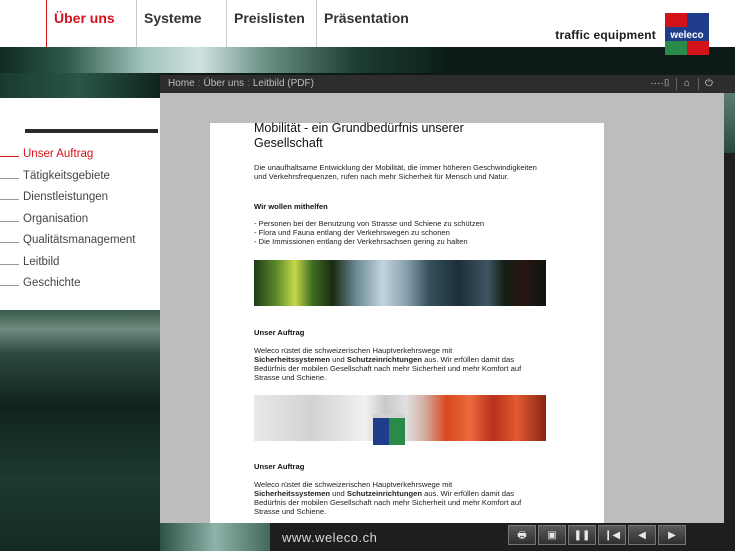  Describe the element at coordinates (642, 535) in the screenshot. I see `prev-icon: ◀` at that location.